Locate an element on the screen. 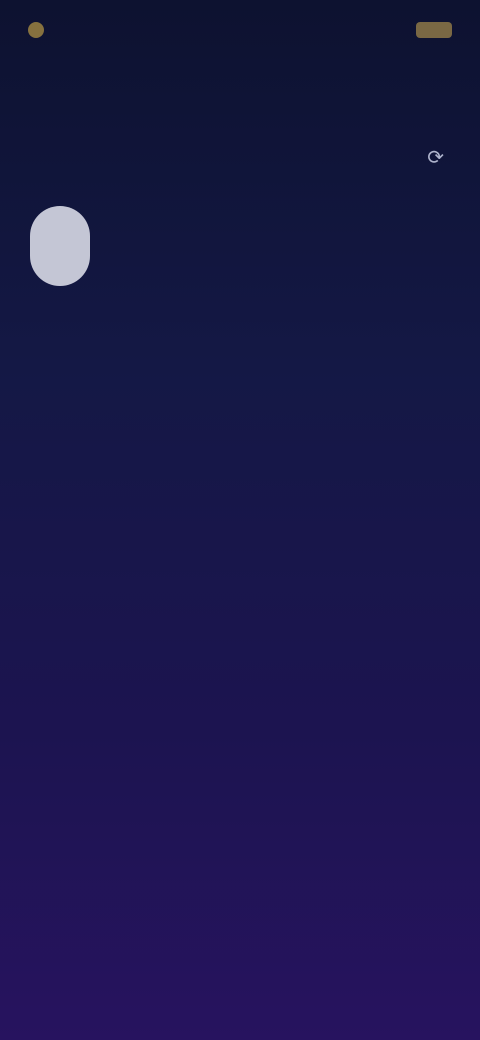 The width and height of the screenshot is (480, 1040). refresh-icon: ⟳ is located at coordinates (435, 157).